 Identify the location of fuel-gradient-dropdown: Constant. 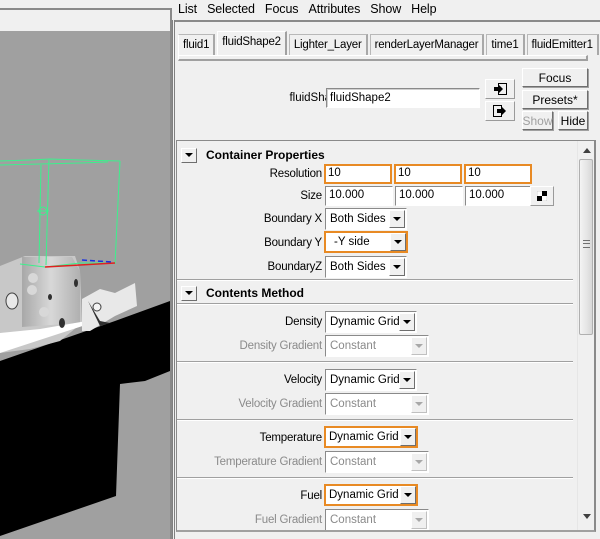
(377, 519).